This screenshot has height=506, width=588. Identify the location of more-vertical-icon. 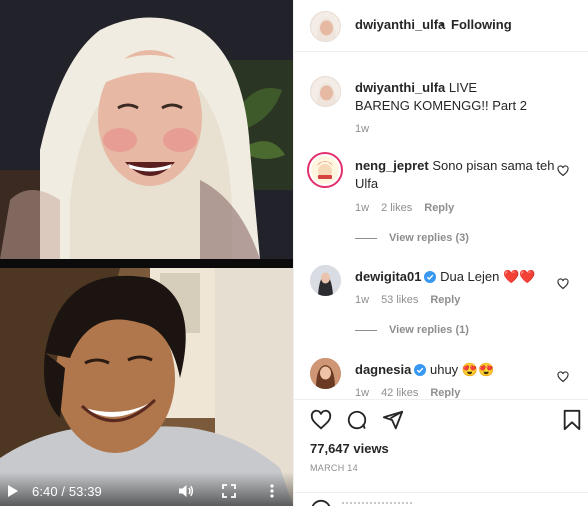
(272, 491).